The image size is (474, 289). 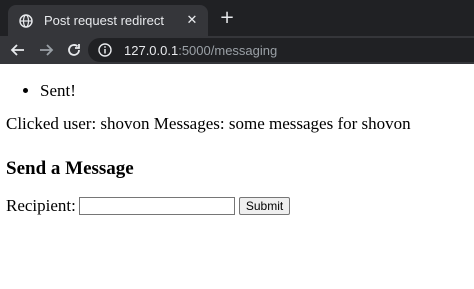 I want to click on url-text: 127.0.0.1:5000/messaging, so click(x=200, y=50).